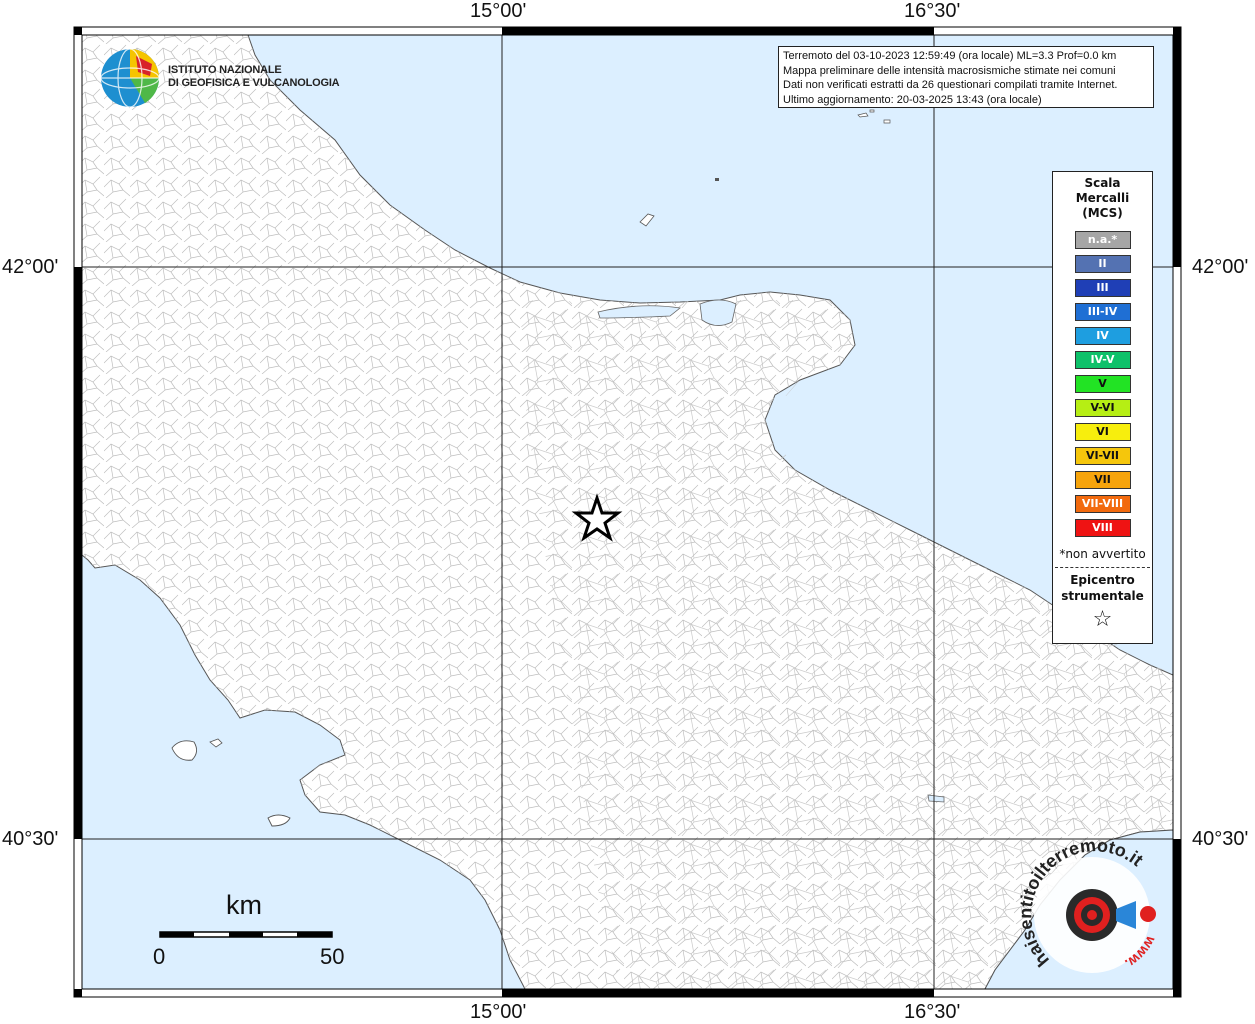  I want to click on lon-label-bottom: 15°00', so click(498, 1012).